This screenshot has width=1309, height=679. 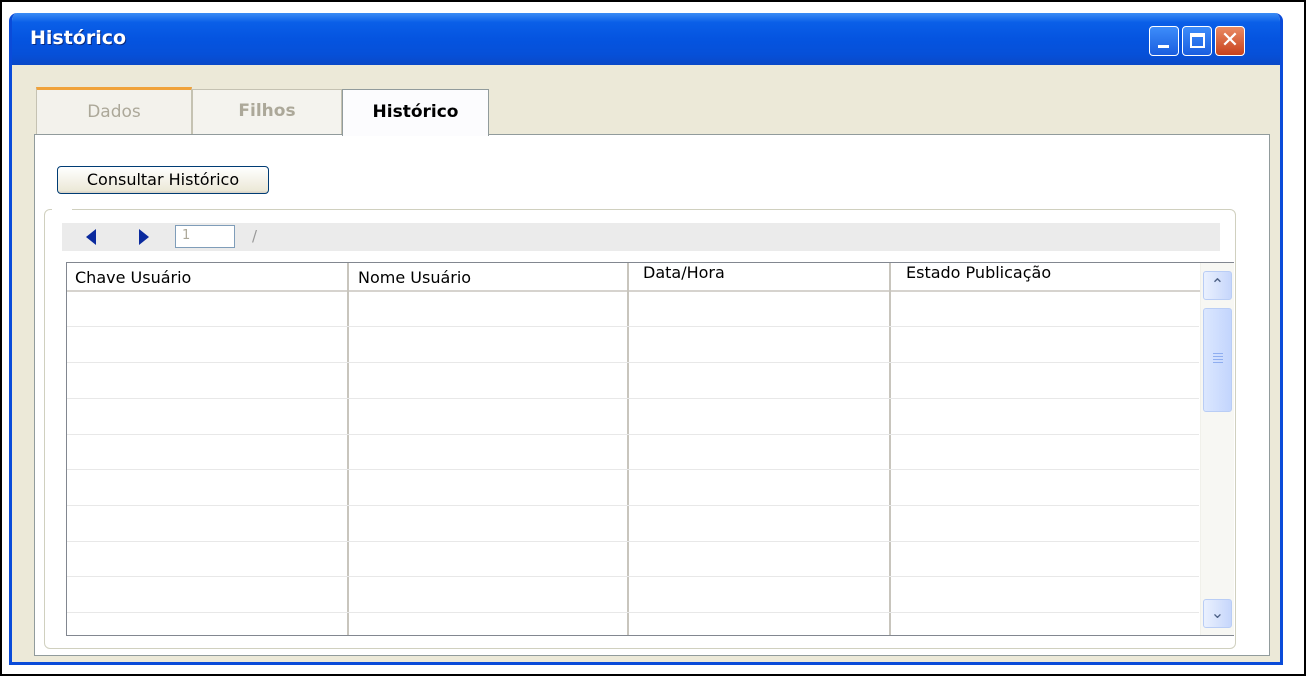 I want to click on title-bar: Histórico ✕, so click(x=646, y=39).